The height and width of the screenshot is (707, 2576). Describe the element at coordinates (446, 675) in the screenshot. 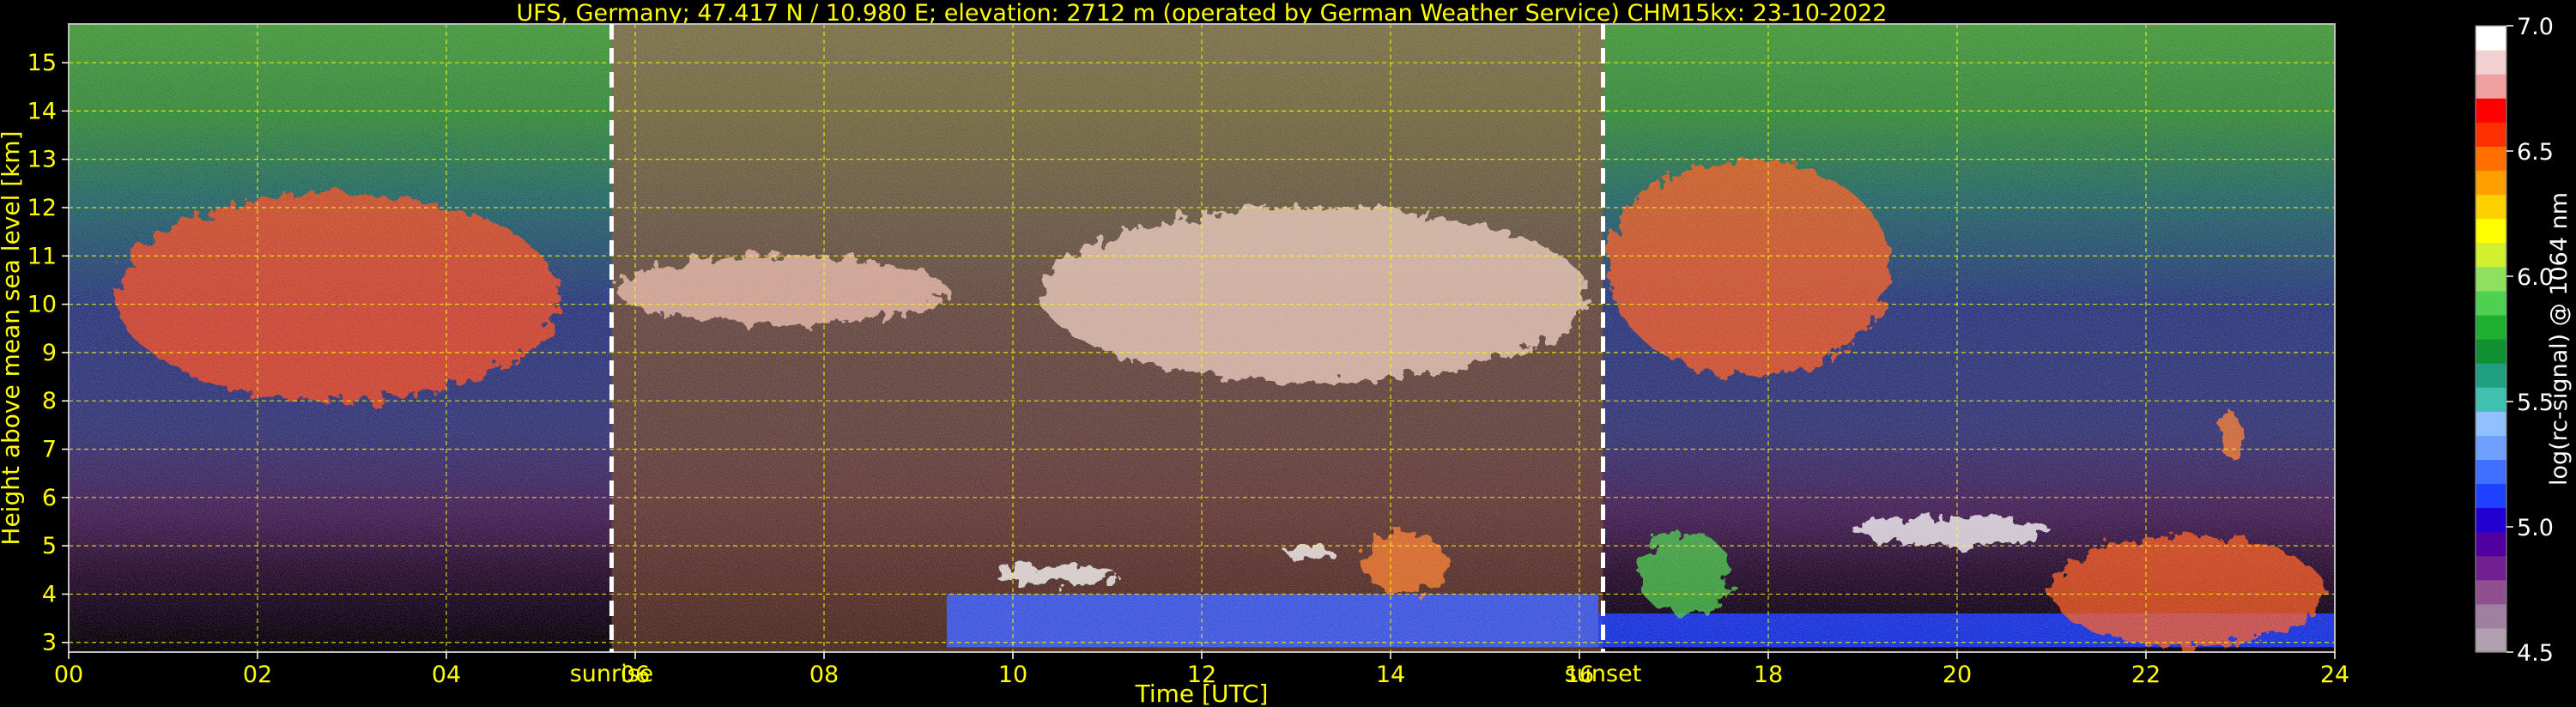

I see `x-tick-label: 04` at that location.